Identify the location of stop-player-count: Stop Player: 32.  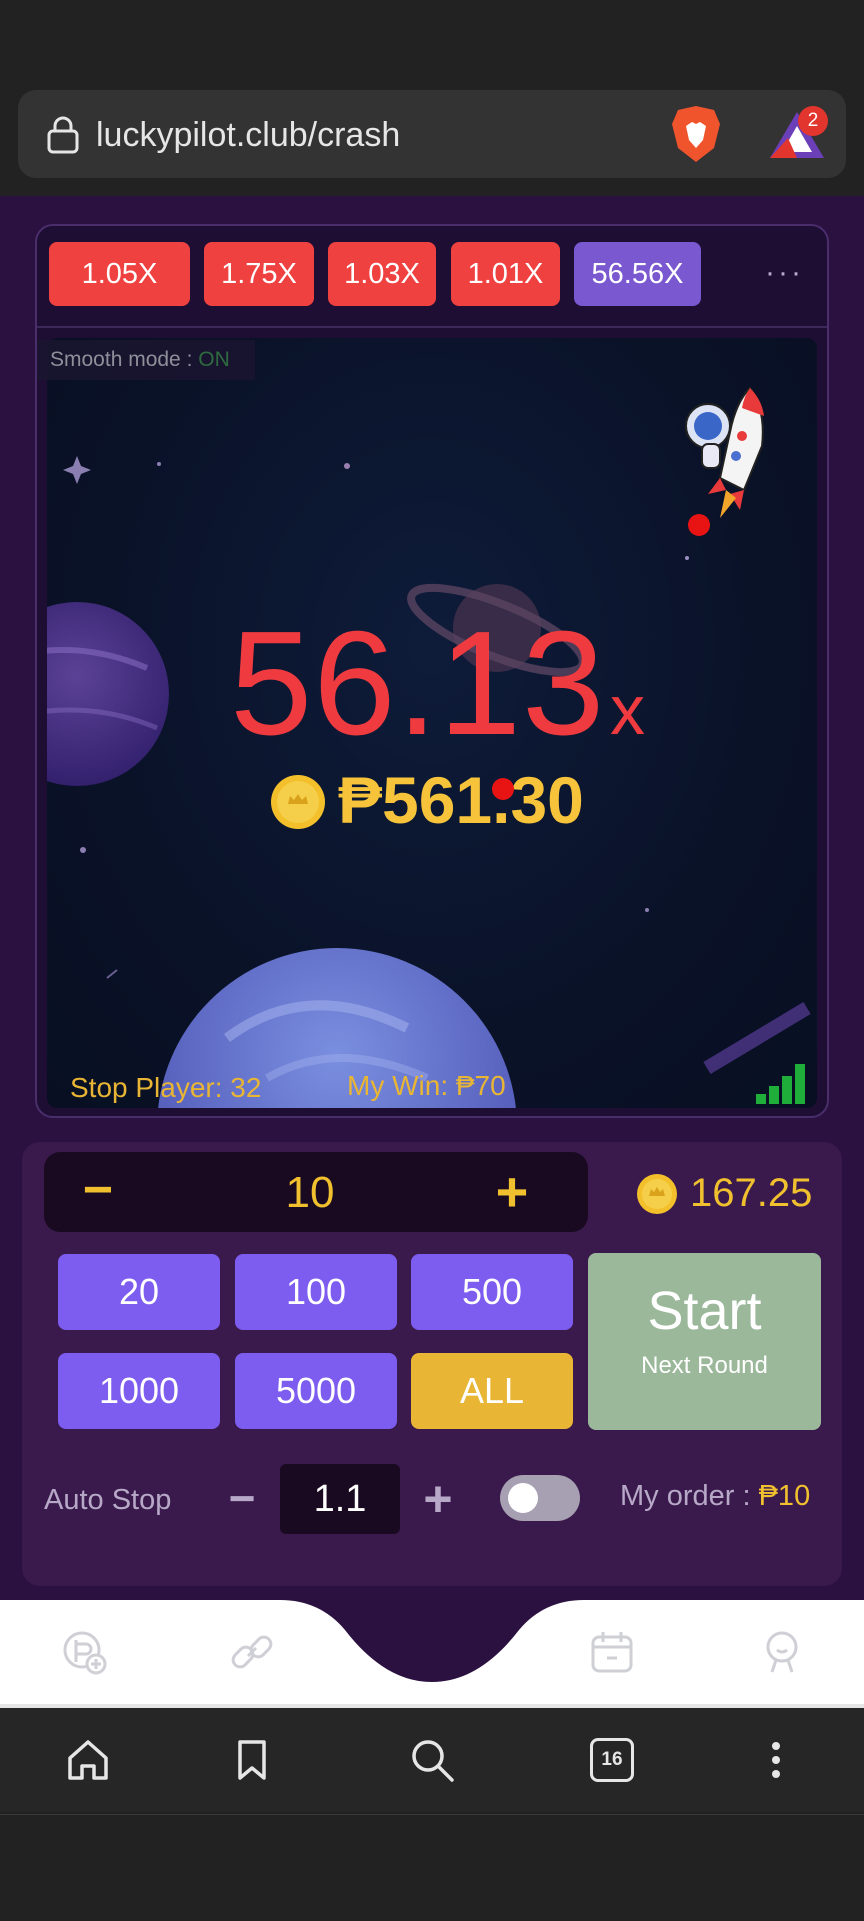
(166, 1087).